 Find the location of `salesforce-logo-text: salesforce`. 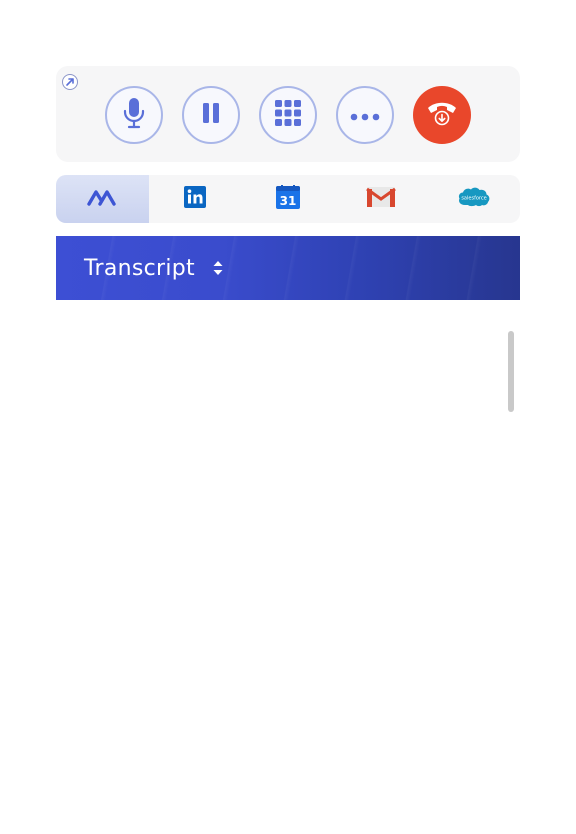

salesforce-logo-text: salesforce is located at coordinates (473, 199).